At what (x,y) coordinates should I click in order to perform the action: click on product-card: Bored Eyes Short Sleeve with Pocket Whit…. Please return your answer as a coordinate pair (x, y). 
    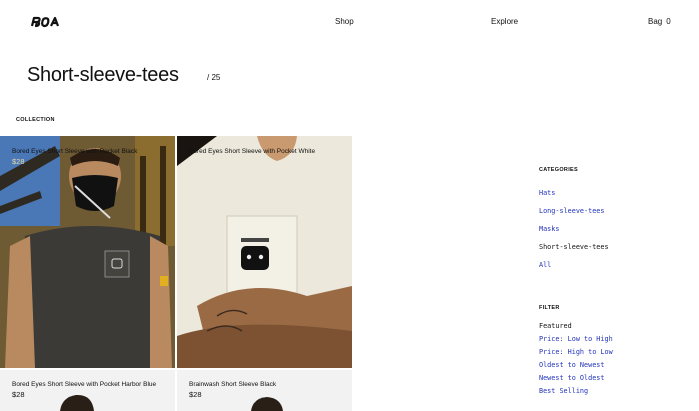
    Looking at the image, I should click on (264, 252).